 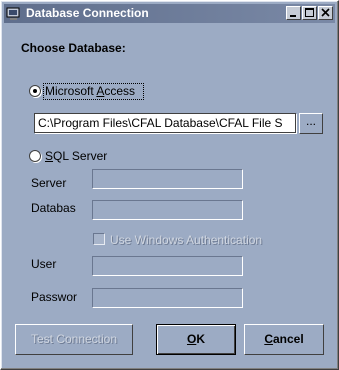 What do you see at coordinates (167, 298) in the screenshot?
I see `password-input` at bounding box center [167, 298].